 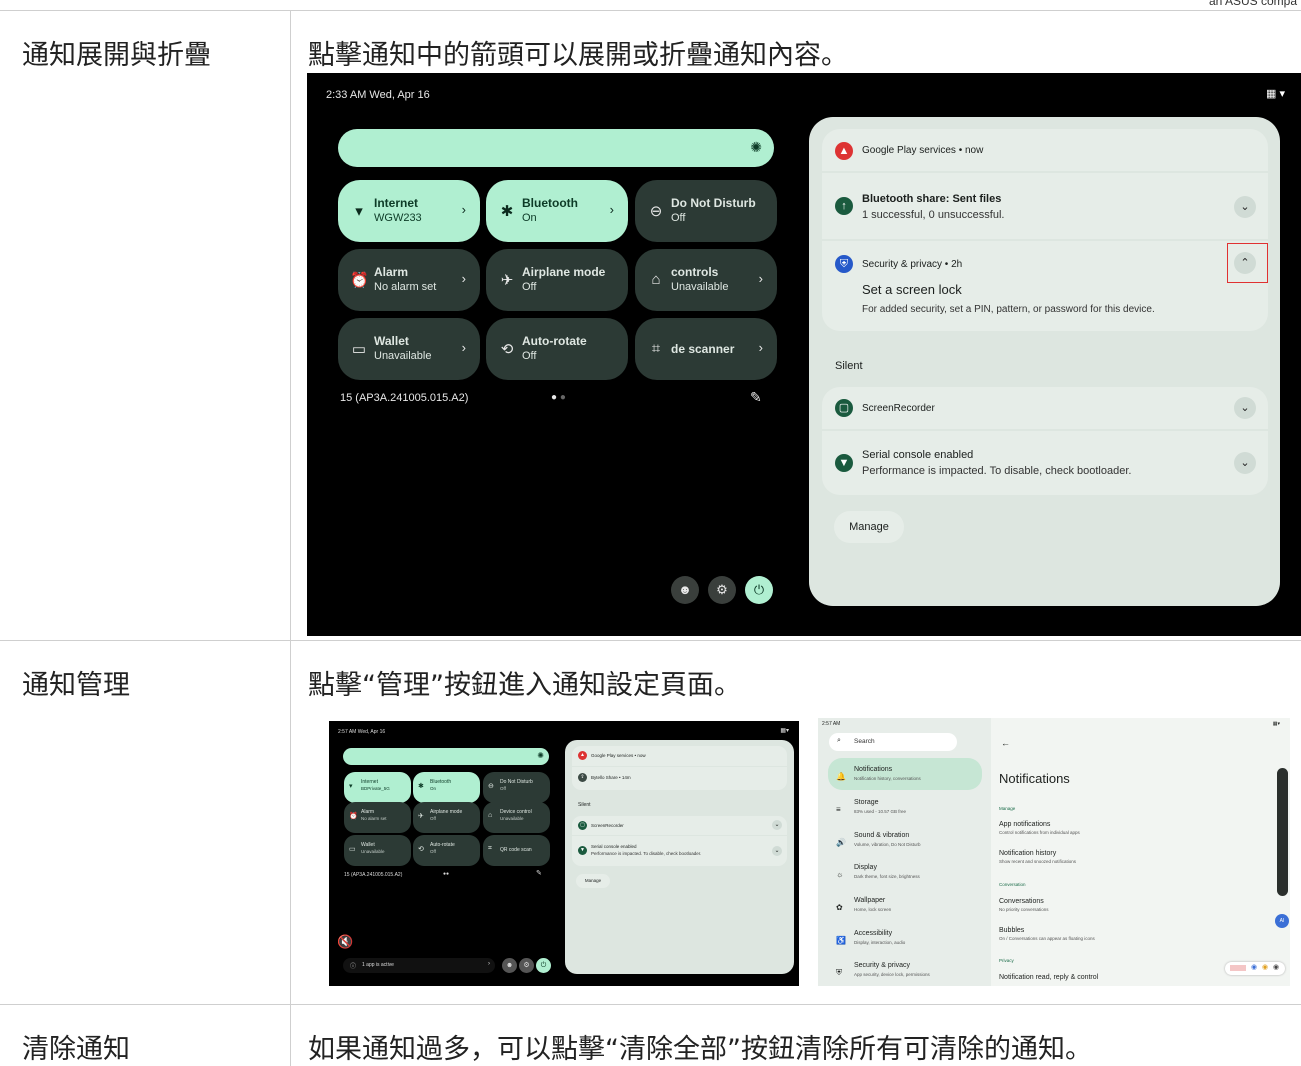 I want to click on tile-icon: ▾, so click(x=359, y=211).